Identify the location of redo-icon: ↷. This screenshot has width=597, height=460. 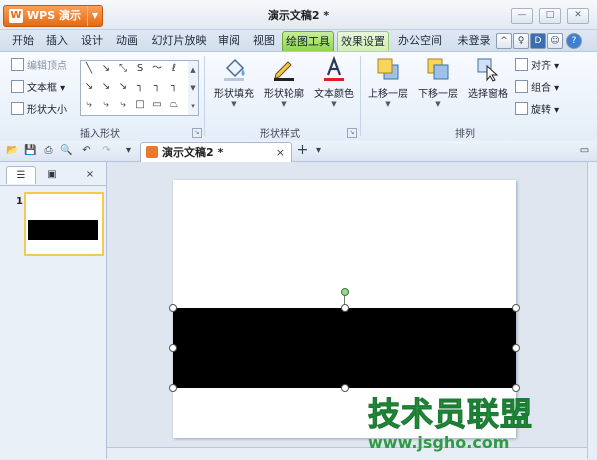
(106, 150).